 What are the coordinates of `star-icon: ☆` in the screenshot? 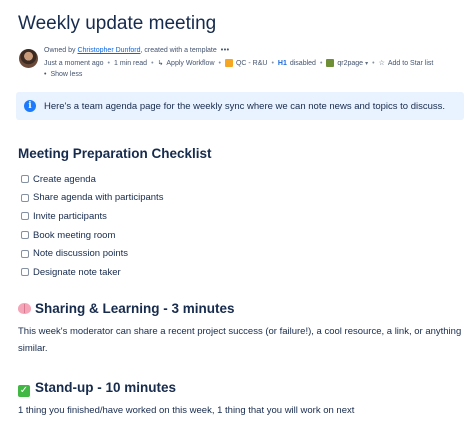 It's located at (381, 63).